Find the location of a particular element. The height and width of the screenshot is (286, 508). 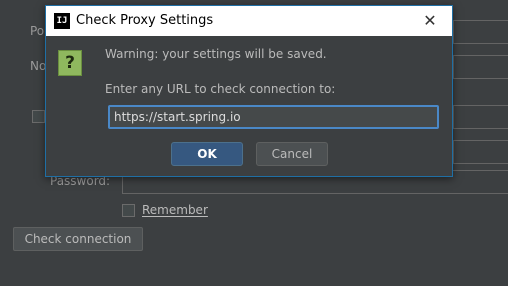

port-label: Po is located at coordinates (37, 31).